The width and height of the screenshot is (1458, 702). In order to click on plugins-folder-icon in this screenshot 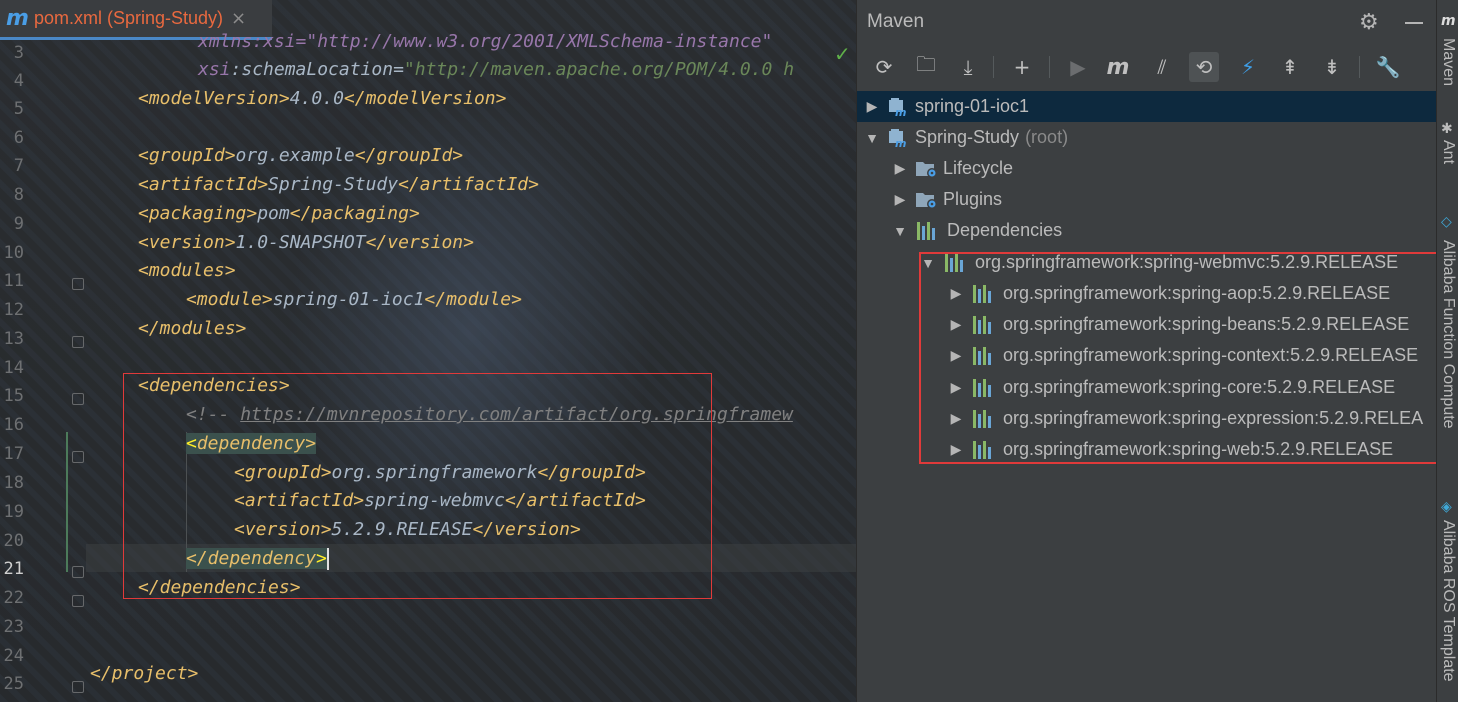, I will do `click(927, 200)`.